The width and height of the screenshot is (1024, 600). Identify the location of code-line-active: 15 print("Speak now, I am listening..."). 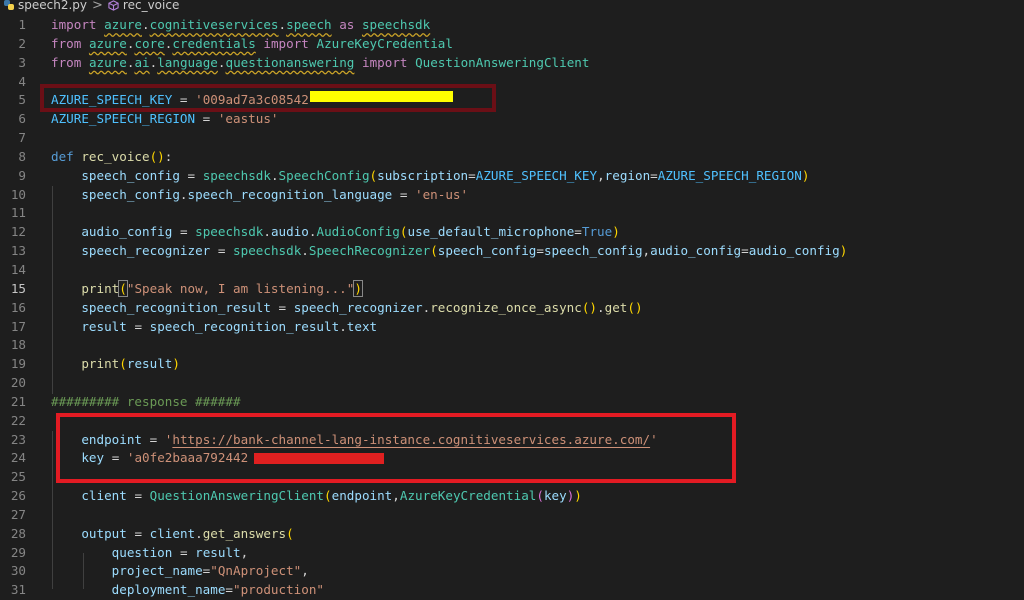
(186, 288).